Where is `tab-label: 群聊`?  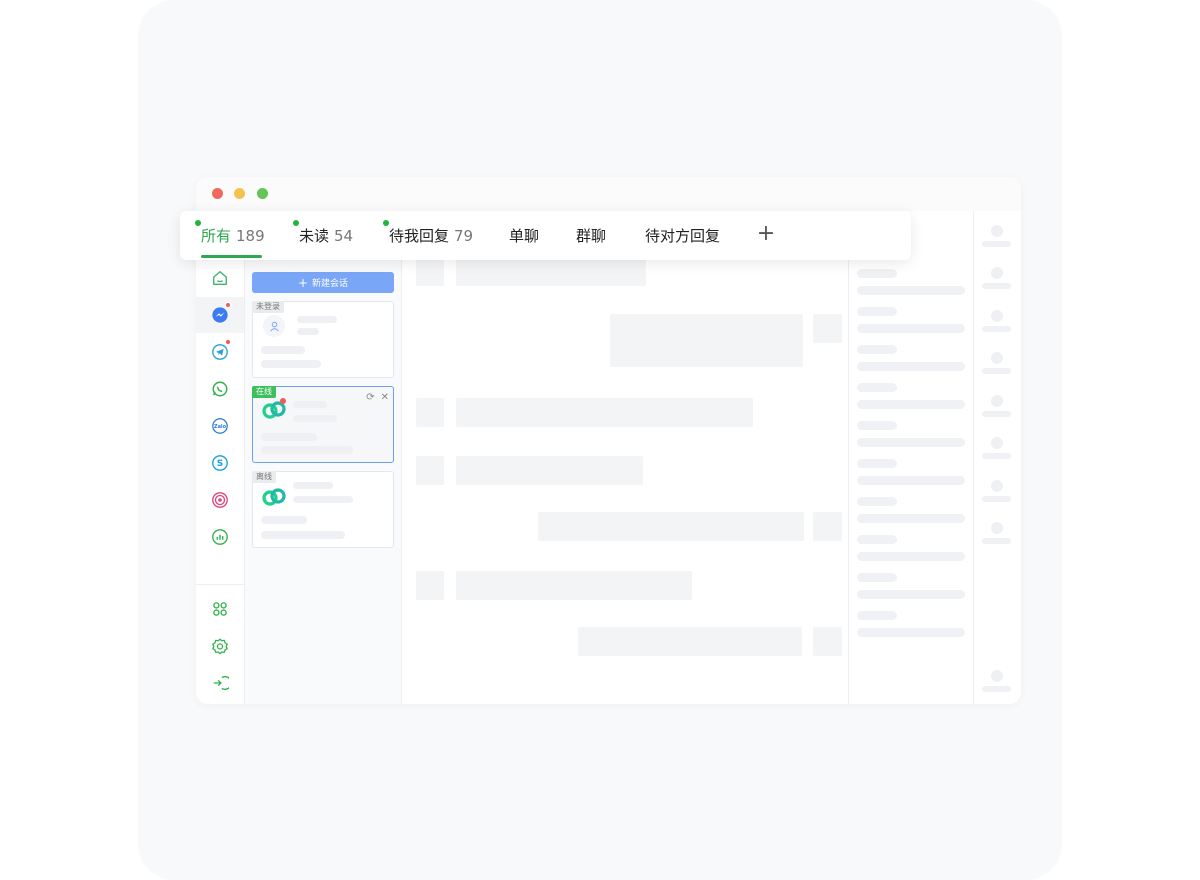 tab-label: 群聊 is located at coordinates (591, 236).